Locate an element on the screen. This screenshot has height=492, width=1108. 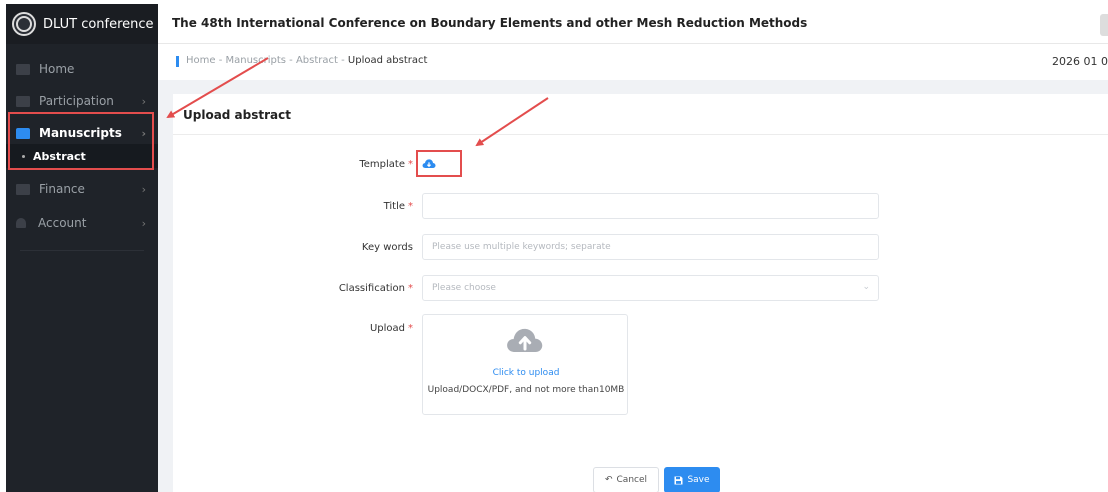
title-label: Title * is located at coordinates (293, 206).